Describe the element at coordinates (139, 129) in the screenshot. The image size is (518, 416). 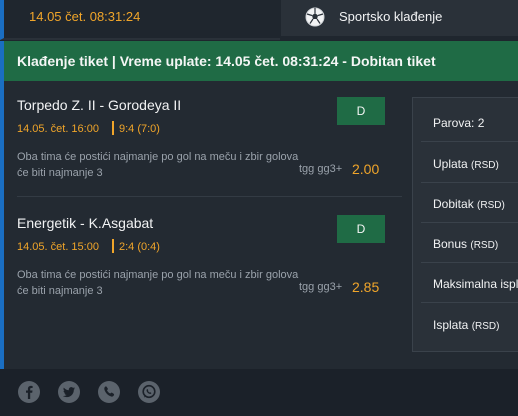
I see `match-score: 9:4 (7:0)` at that location.